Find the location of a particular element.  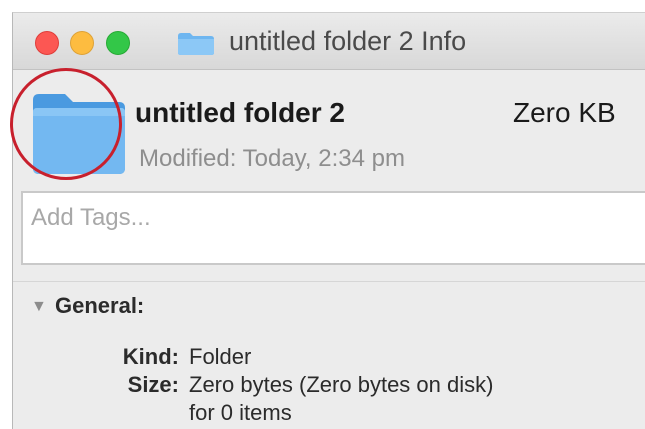

modified-date: Modified: Today, 2:34 pm is located at coordinates (272, 158).